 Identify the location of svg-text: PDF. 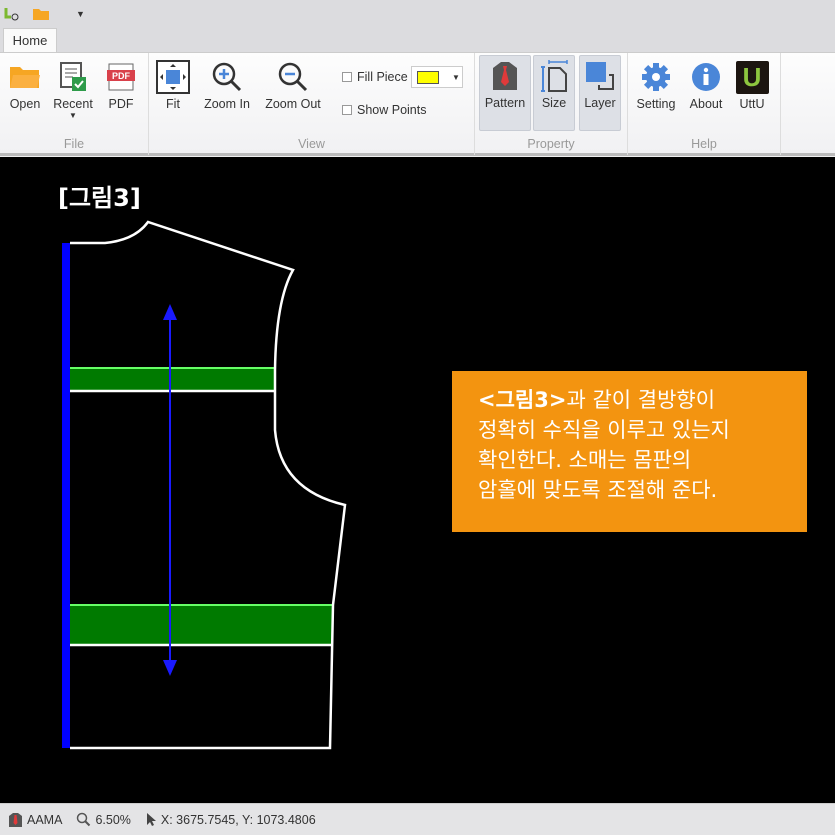
(121, 76).